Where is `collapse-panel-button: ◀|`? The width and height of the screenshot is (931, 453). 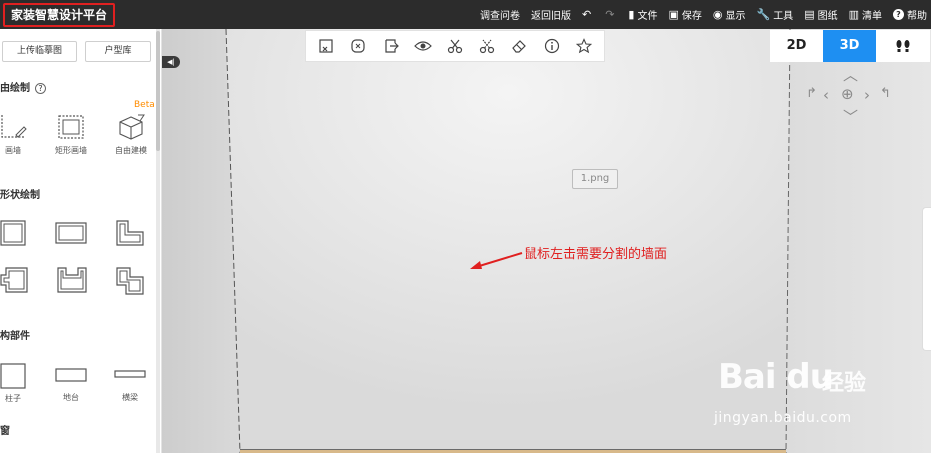 collapse-panel-button: ◀| is located at coordinates (171, 62).